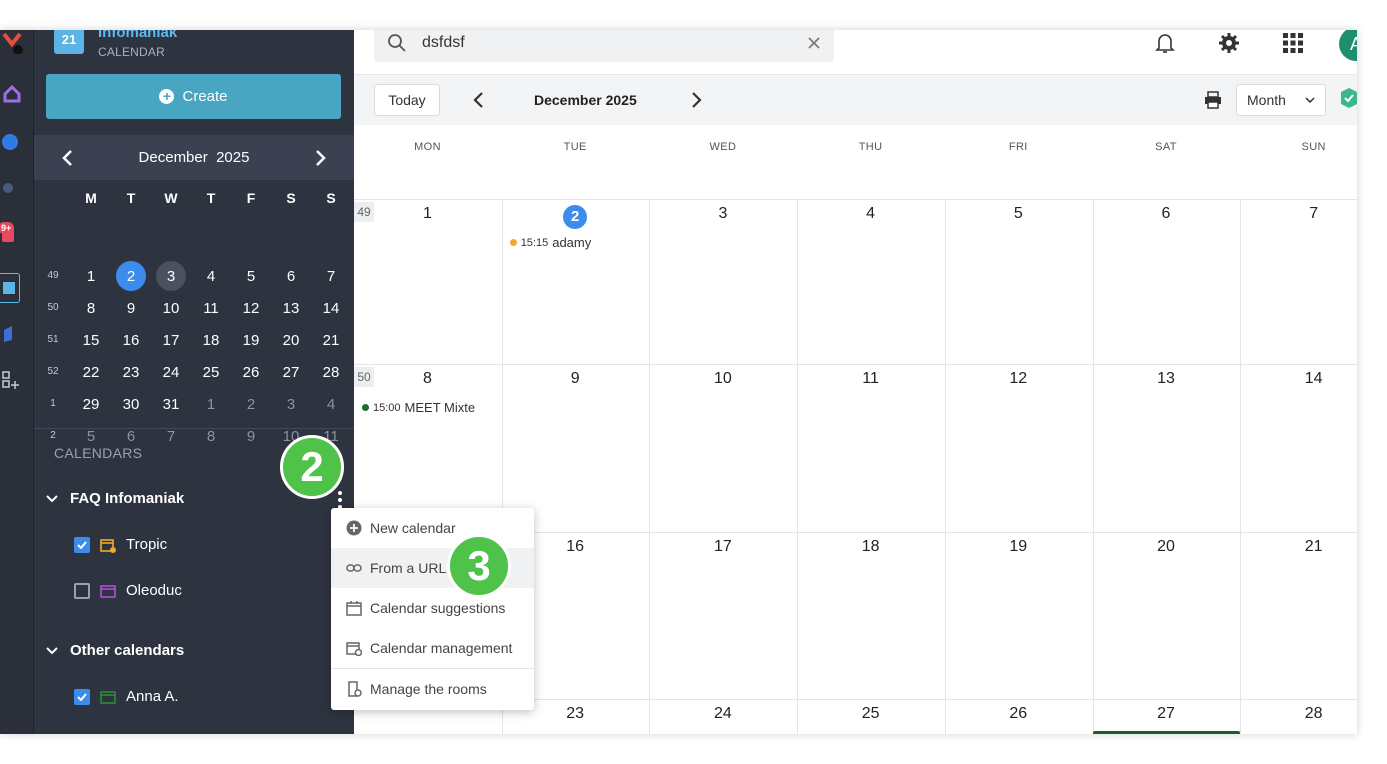 The image size is (1387, 764). What do you see at coordinates (607, 43) in the screenshot?
I see `search-input: dsfdsf` at bounding box center [607, 43].